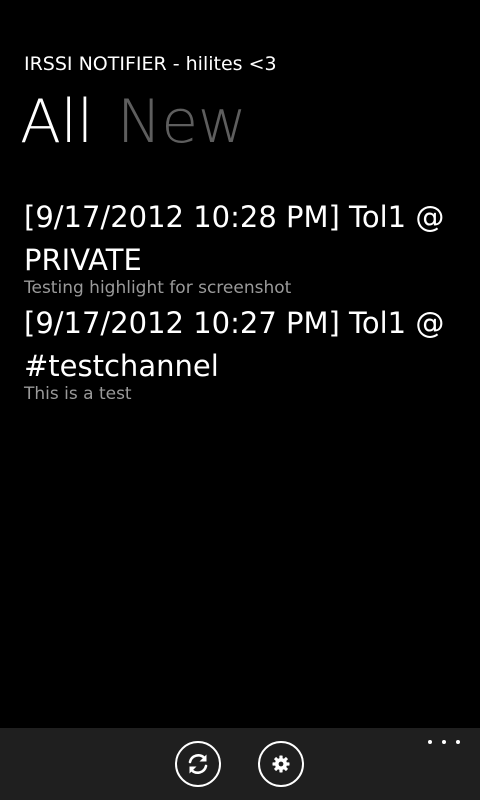 This screenshot has height=800, width=480. I want to click on refresh-button, so click(198, 764).